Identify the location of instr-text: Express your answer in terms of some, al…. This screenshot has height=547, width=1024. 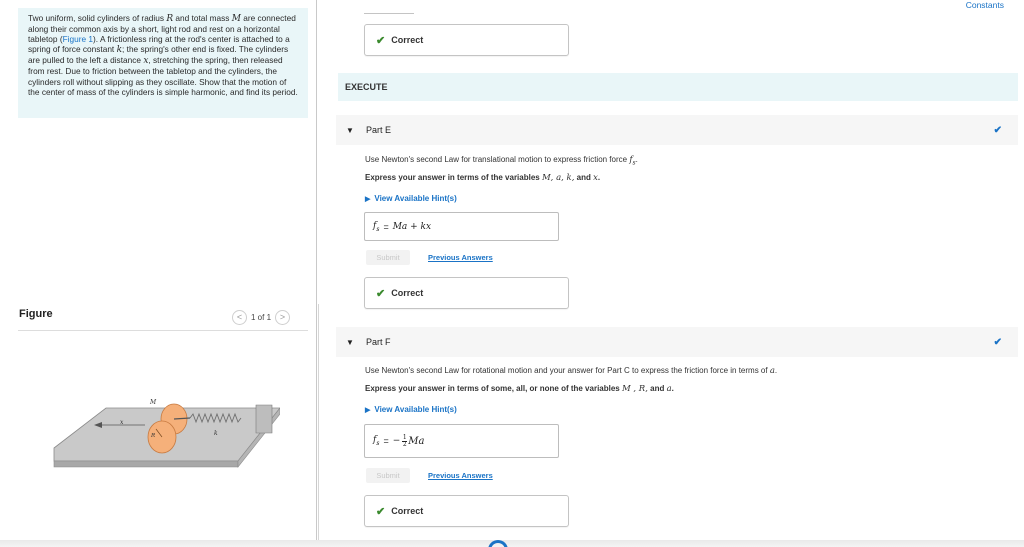
(493, 388).